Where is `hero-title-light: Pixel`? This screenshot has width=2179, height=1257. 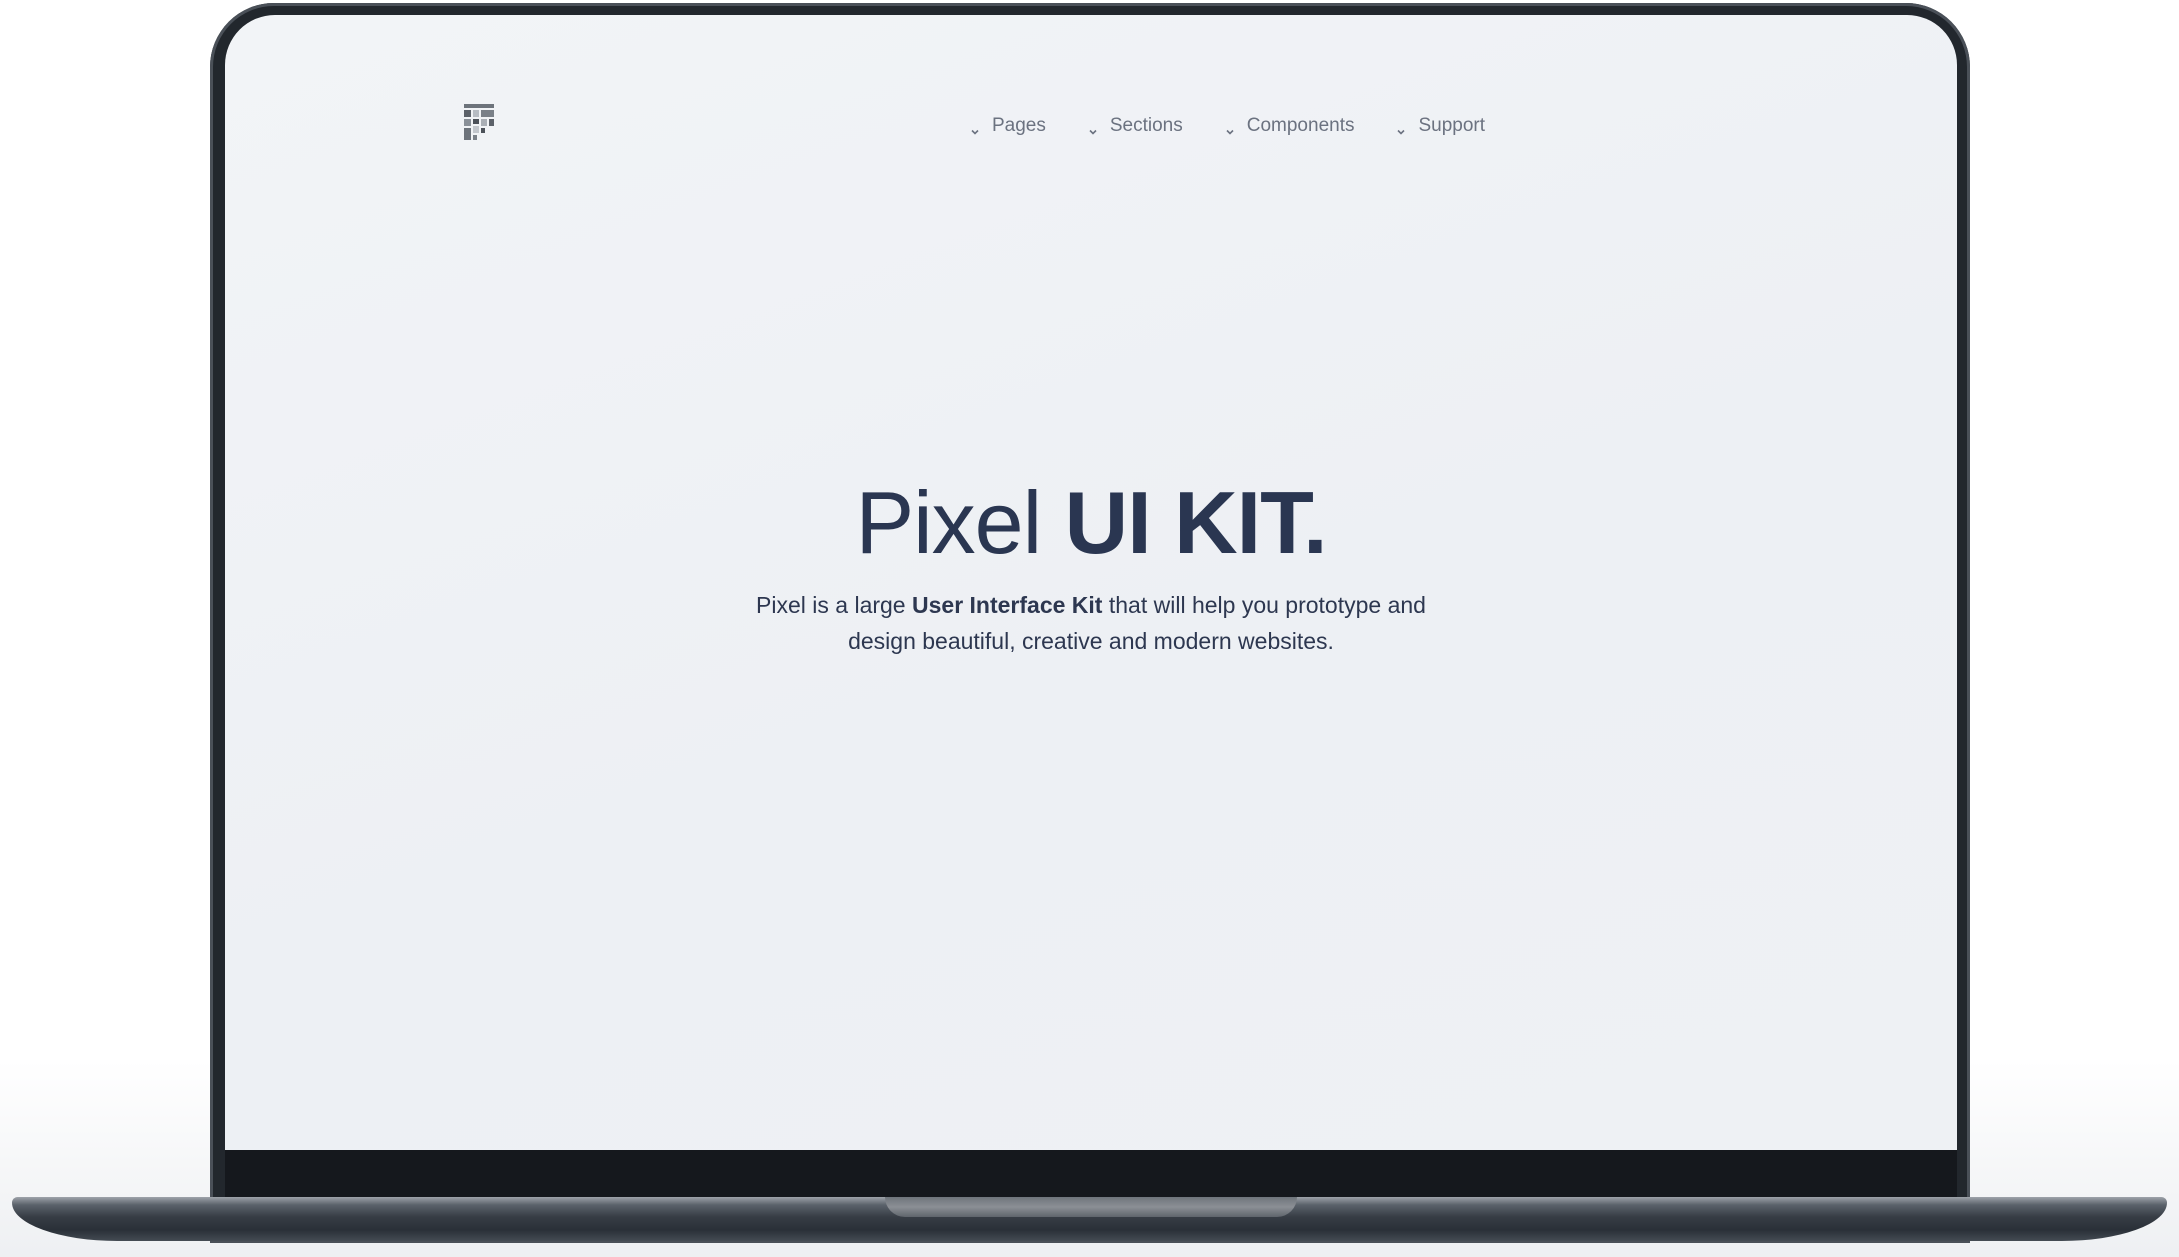 hero-title-light: Pixel is located at coordinates (948, 522).